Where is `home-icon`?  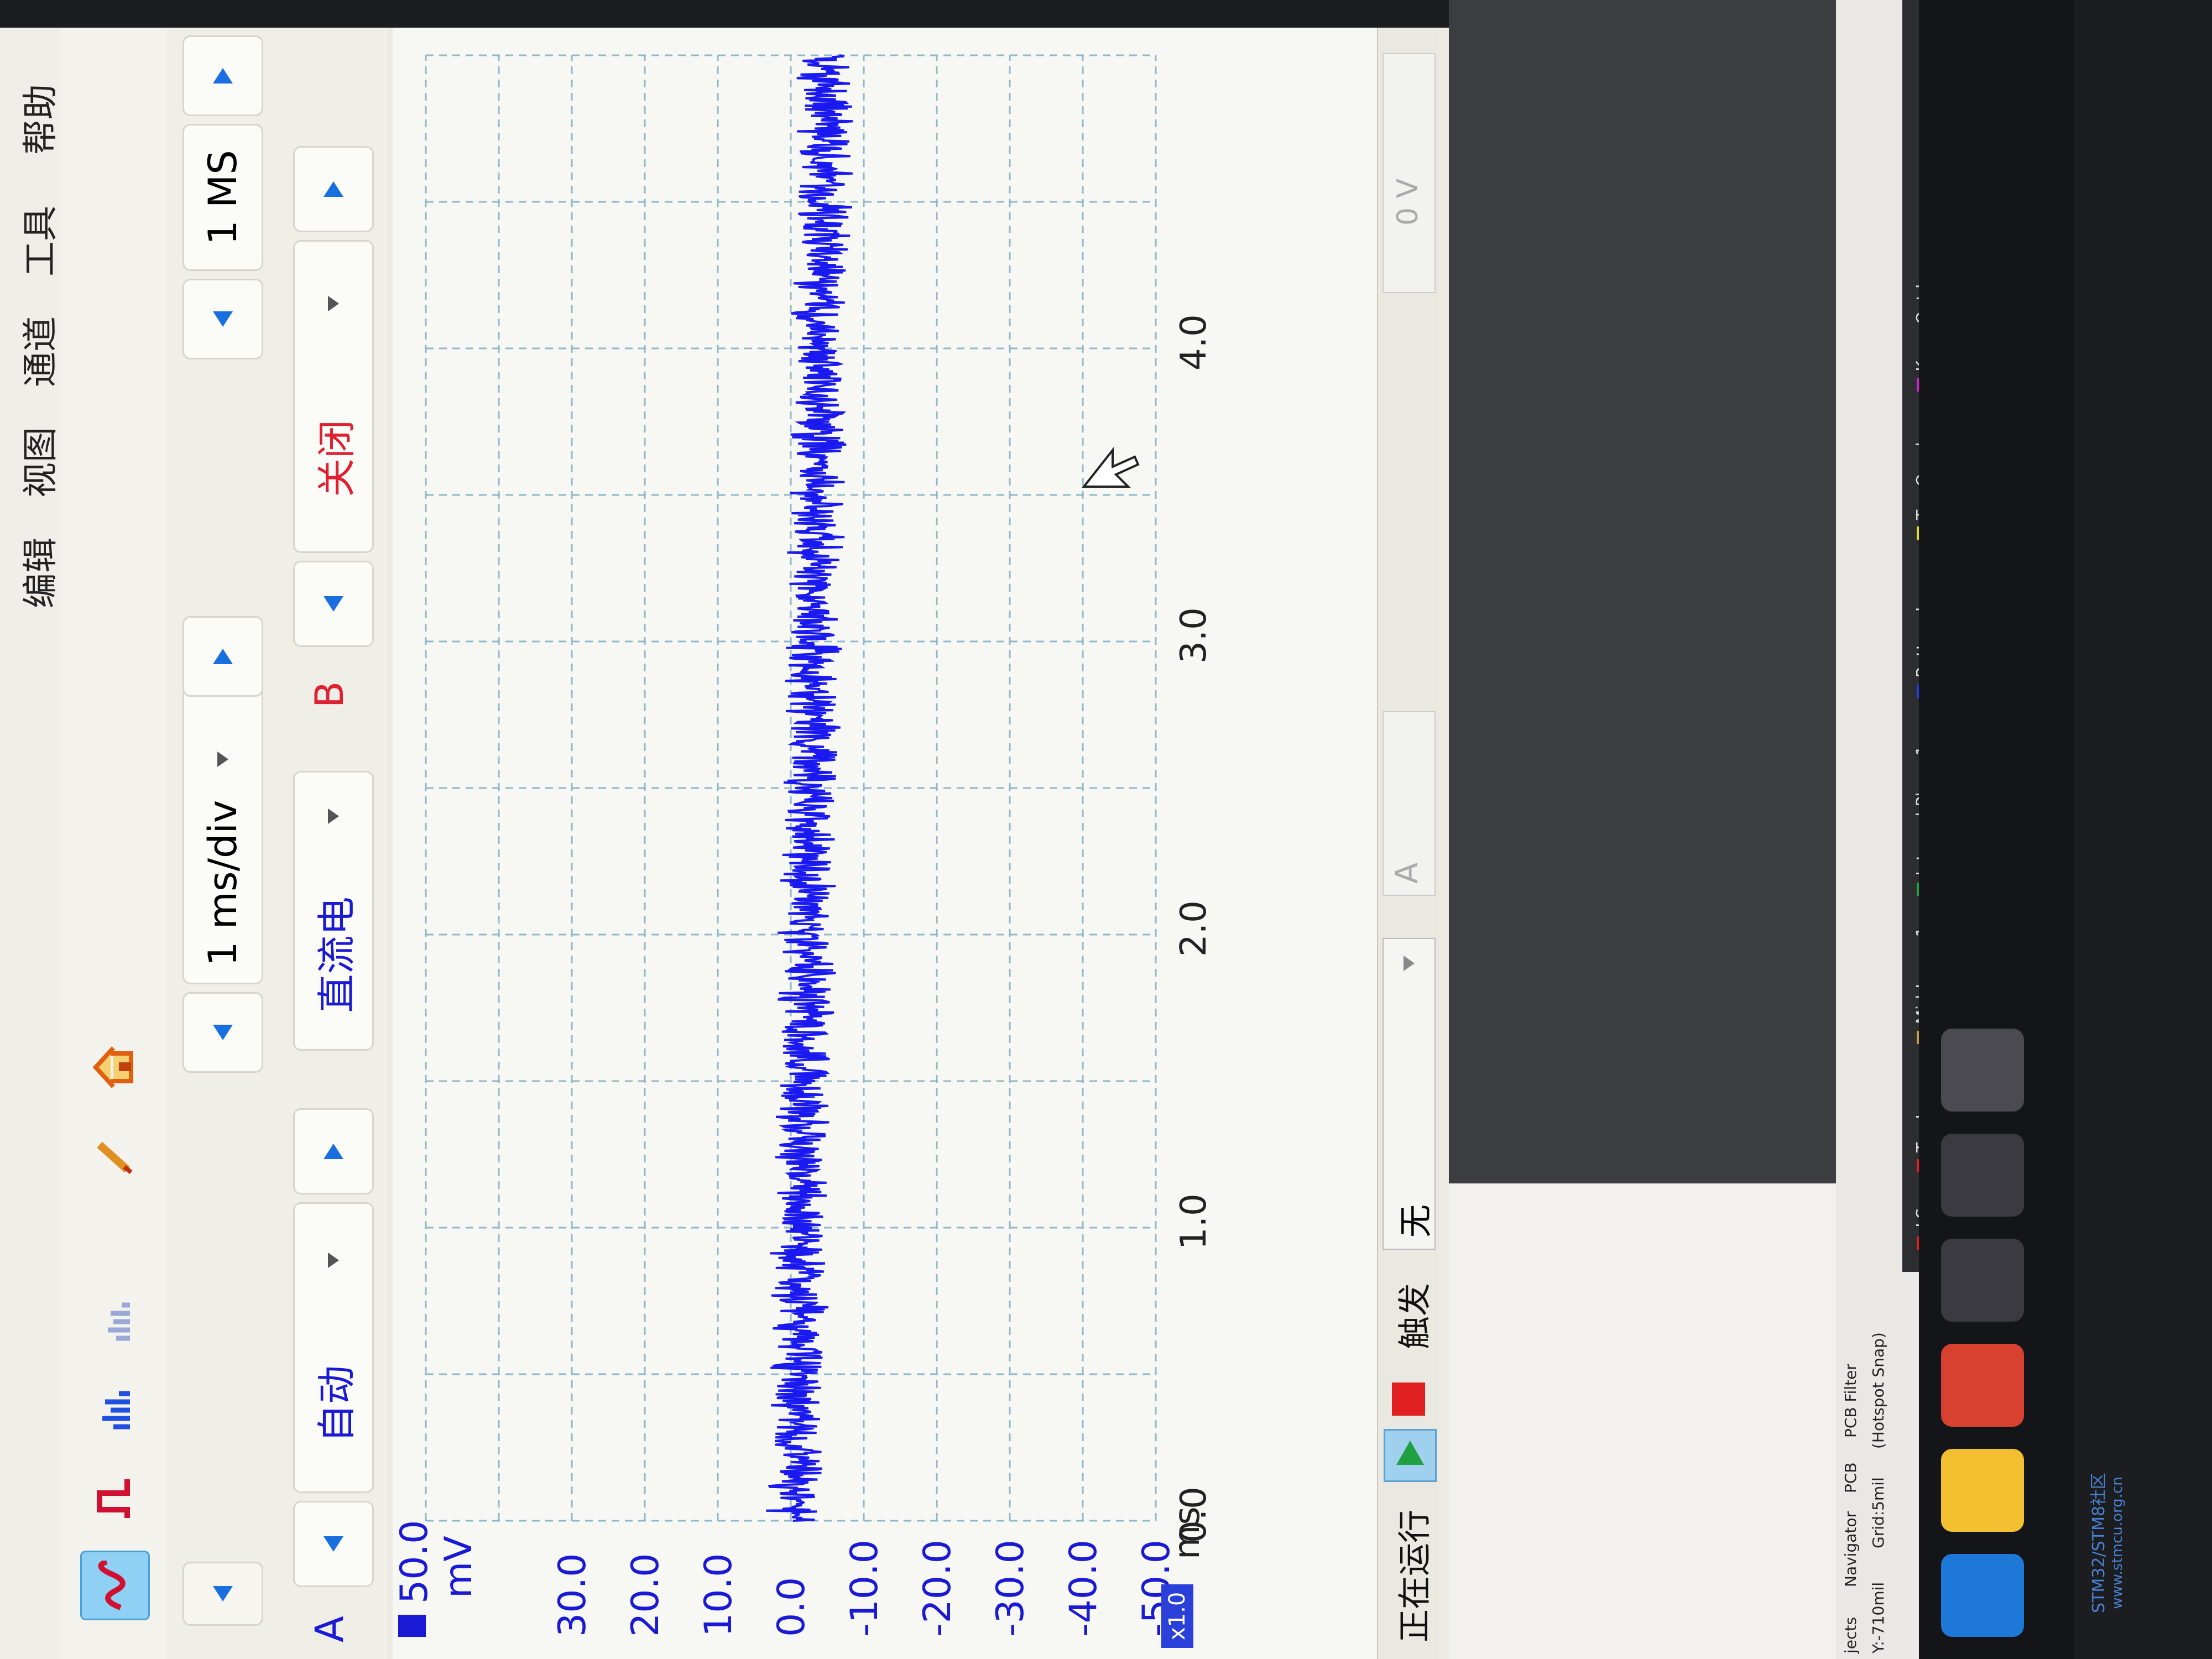 home-icon is located at coordinates (114, 1067).